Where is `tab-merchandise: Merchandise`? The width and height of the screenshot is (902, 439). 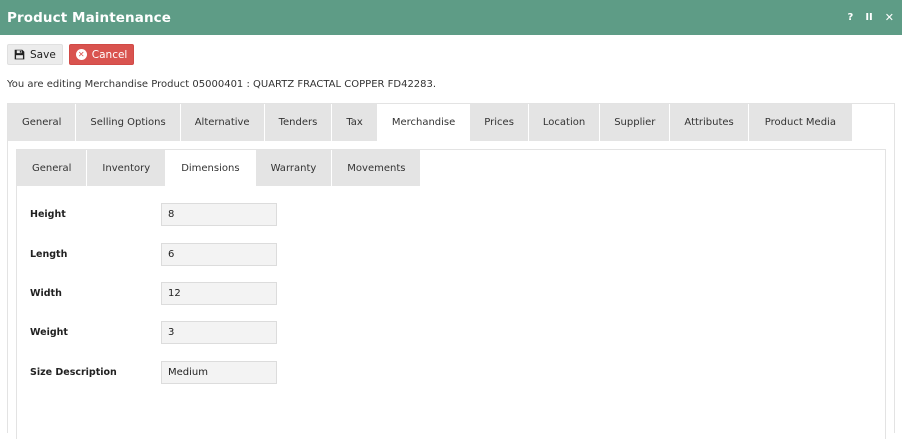 tab-merchandise: Merchandise is located at coordinates (424, 122).